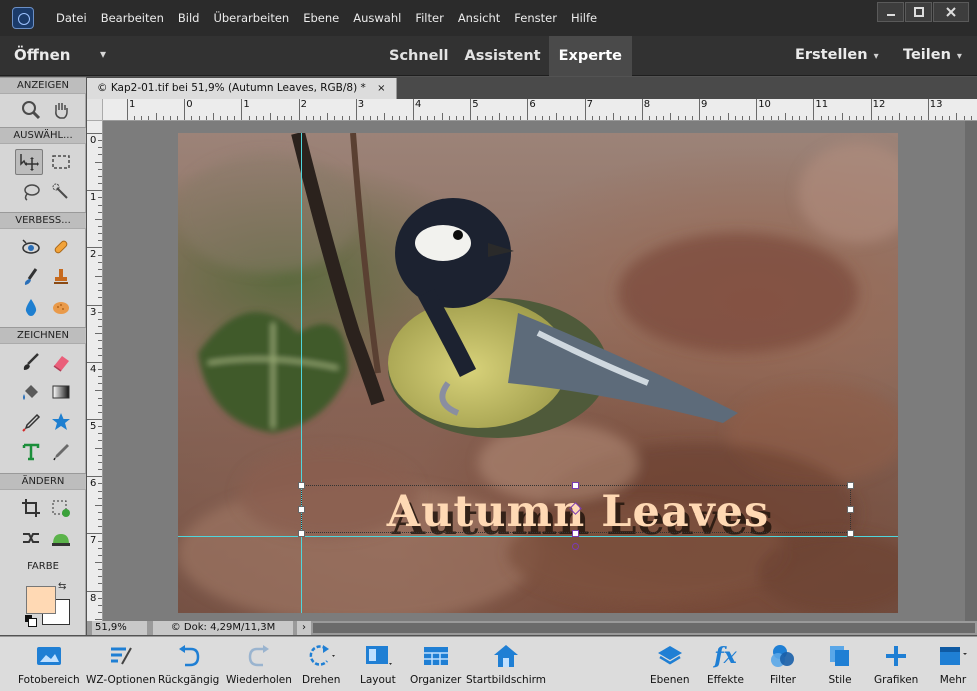 The image size is (977, 691). I want to click on swap-colors-icon: ⇆, so click(62, 586).